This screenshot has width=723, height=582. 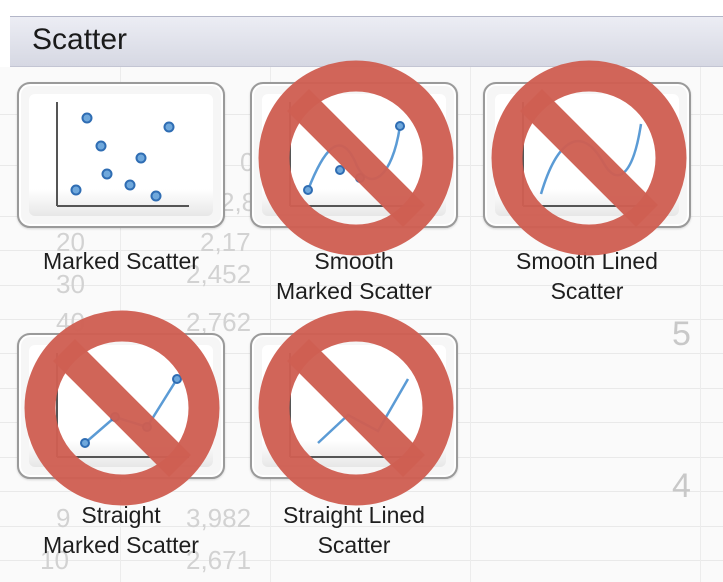 What do you see at coordinates (681, 486) in the screenshot?
I see `sheet-cell: 4` at bounding box center [681, 486].